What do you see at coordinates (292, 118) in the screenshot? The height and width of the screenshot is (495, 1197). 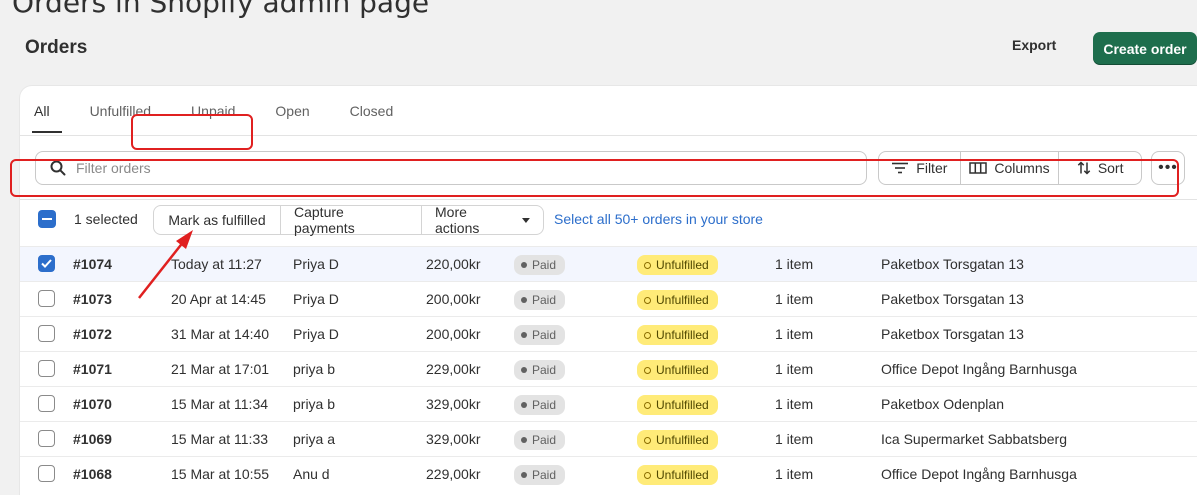 I see `tab-open: Open` at bounding box center [292, 118].